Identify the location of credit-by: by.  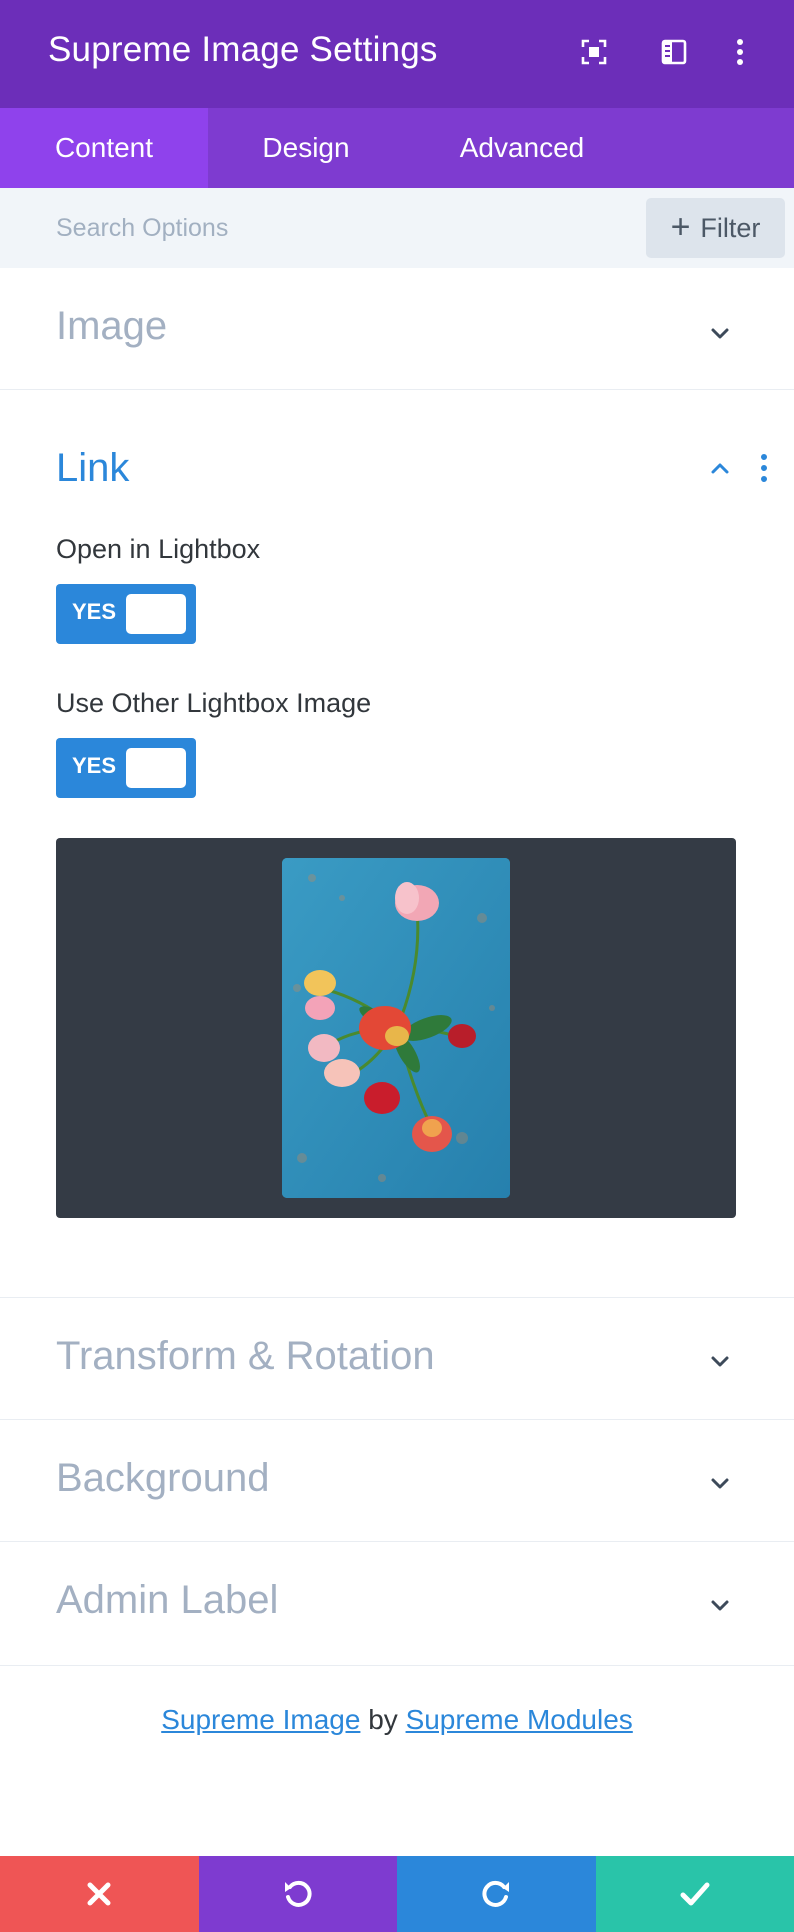
(383, 1719).